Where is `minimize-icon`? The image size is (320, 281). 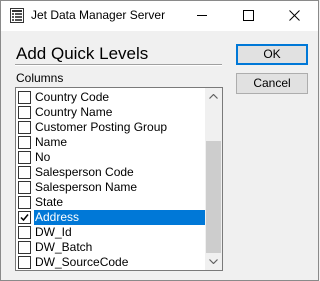
minimize-icon is located at coordinates (202, 15).